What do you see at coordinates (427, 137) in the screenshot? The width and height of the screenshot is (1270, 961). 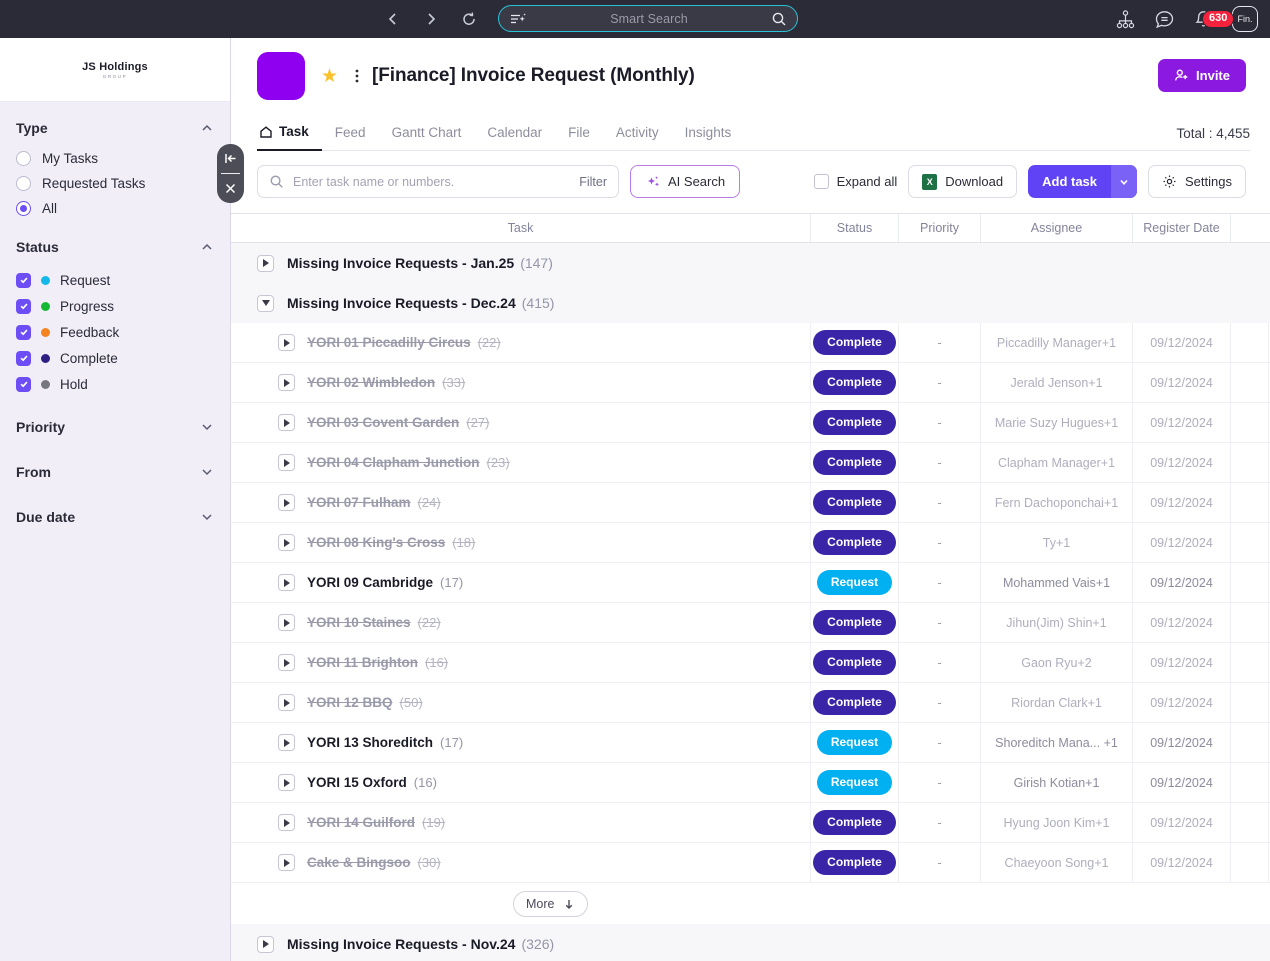 I see `tab-gantt-chart: Gantt Chart` at bounding box center [427, 137].